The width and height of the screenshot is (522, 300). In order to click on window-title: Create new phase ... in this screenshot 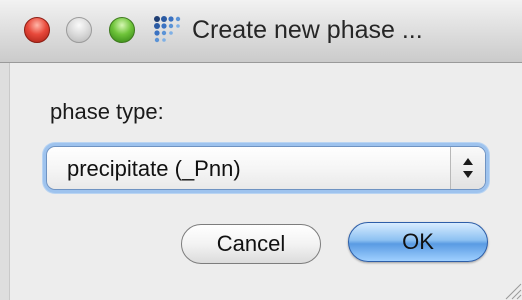, I will do `click(307, 30)`.